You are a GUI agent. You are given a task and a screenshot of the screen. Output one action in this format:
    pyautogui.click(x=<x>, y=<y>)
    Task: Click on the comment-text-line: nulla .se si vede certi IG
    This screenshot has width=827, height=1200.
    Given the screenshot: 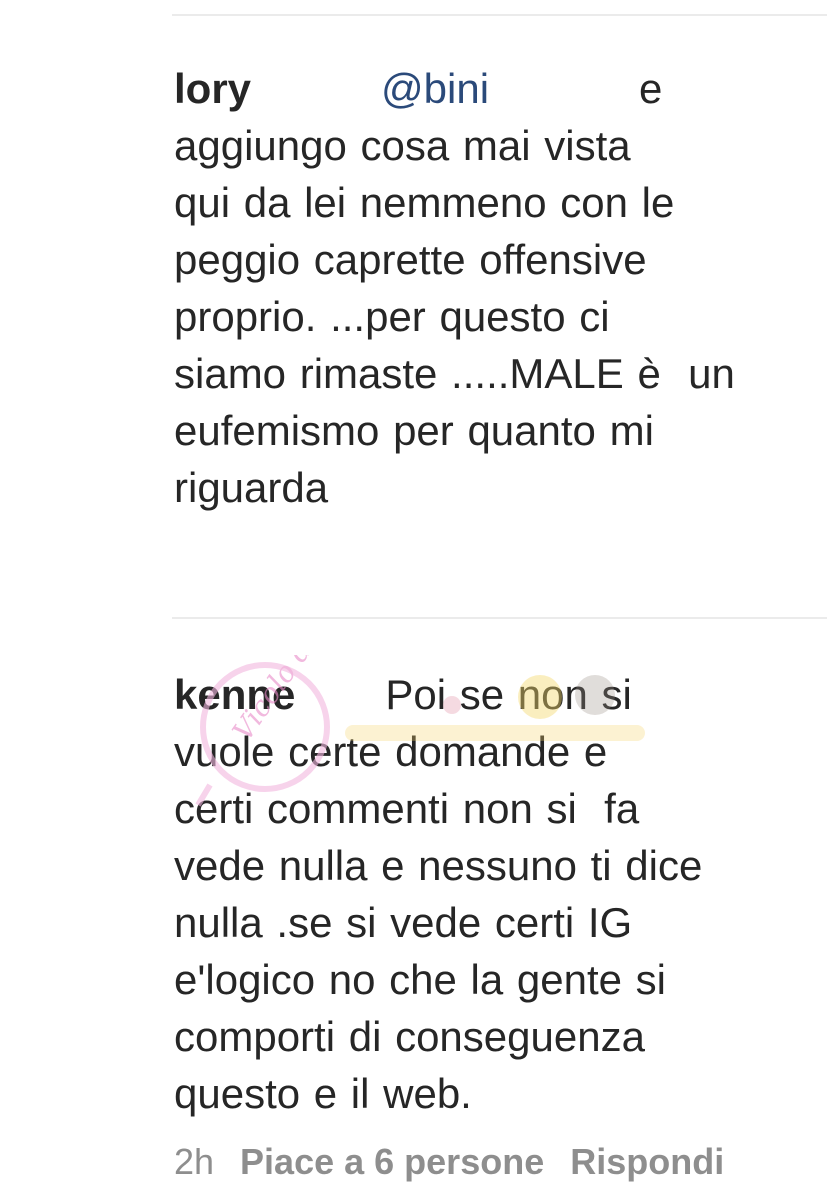 What is the action you would take?
    pyautogui.click(x=403, y=922)
    